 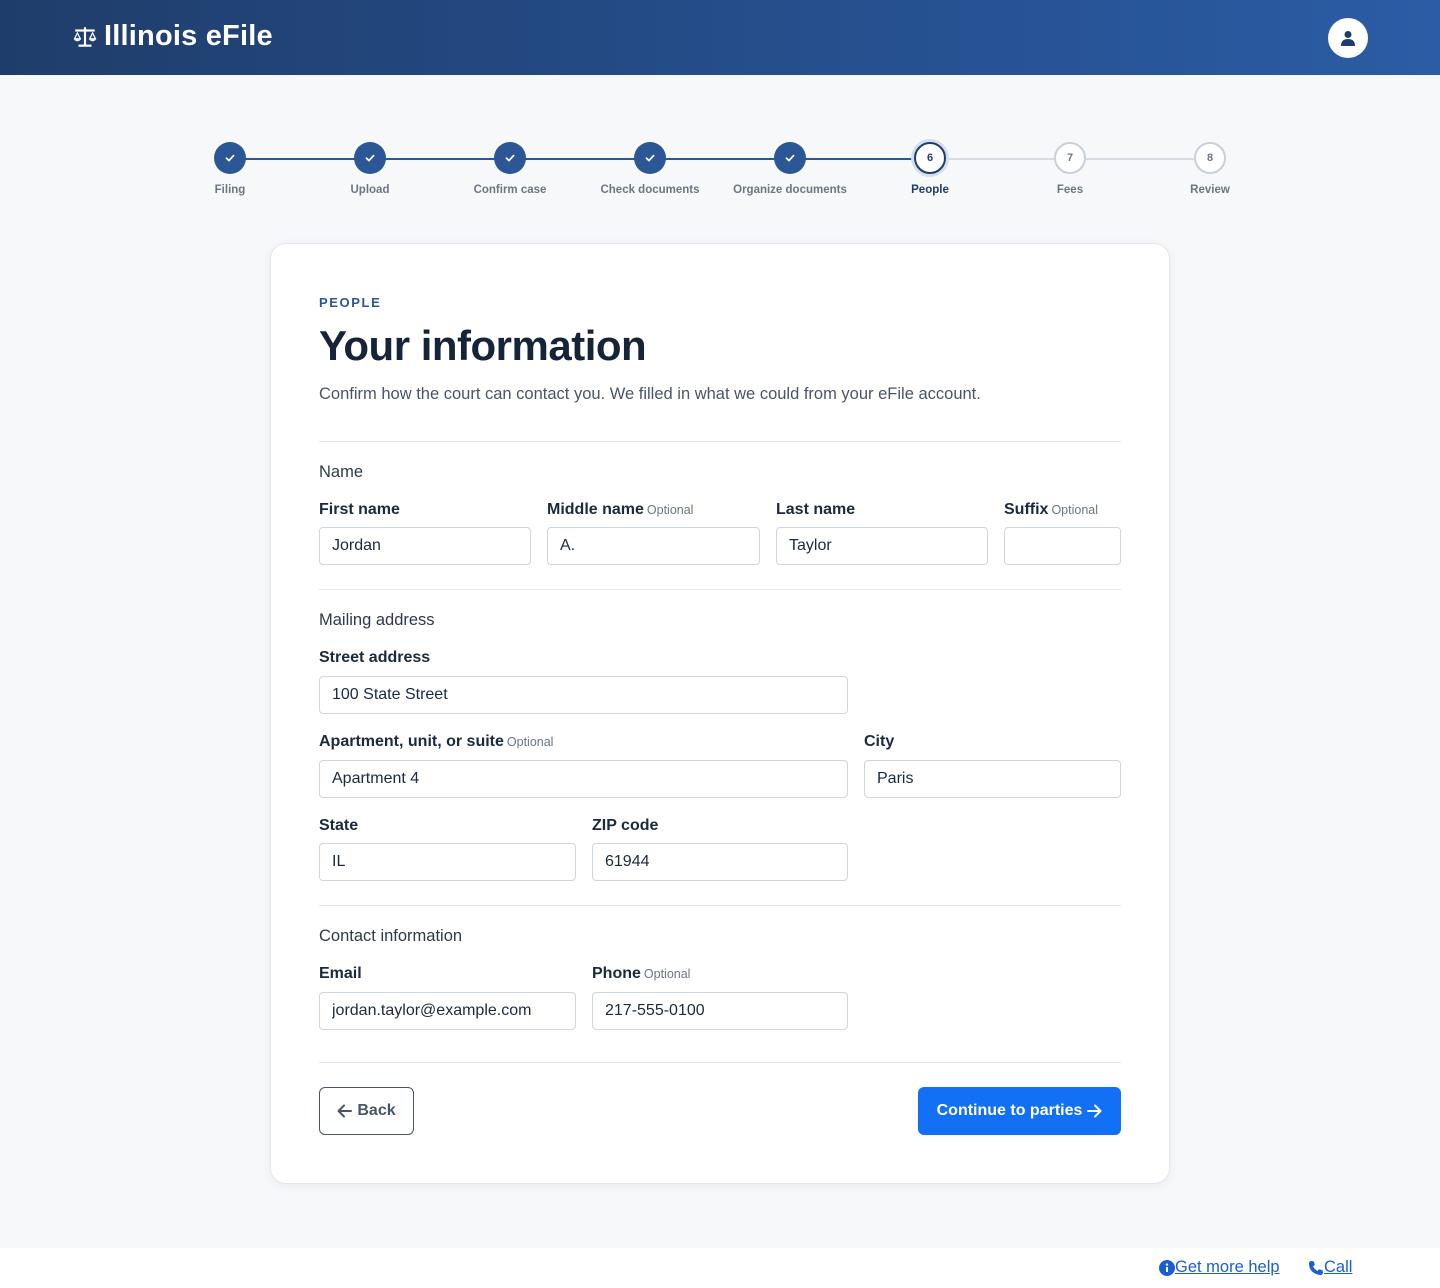 I want to click on phone-label: Phone Optional, so click(x=641, y=973).